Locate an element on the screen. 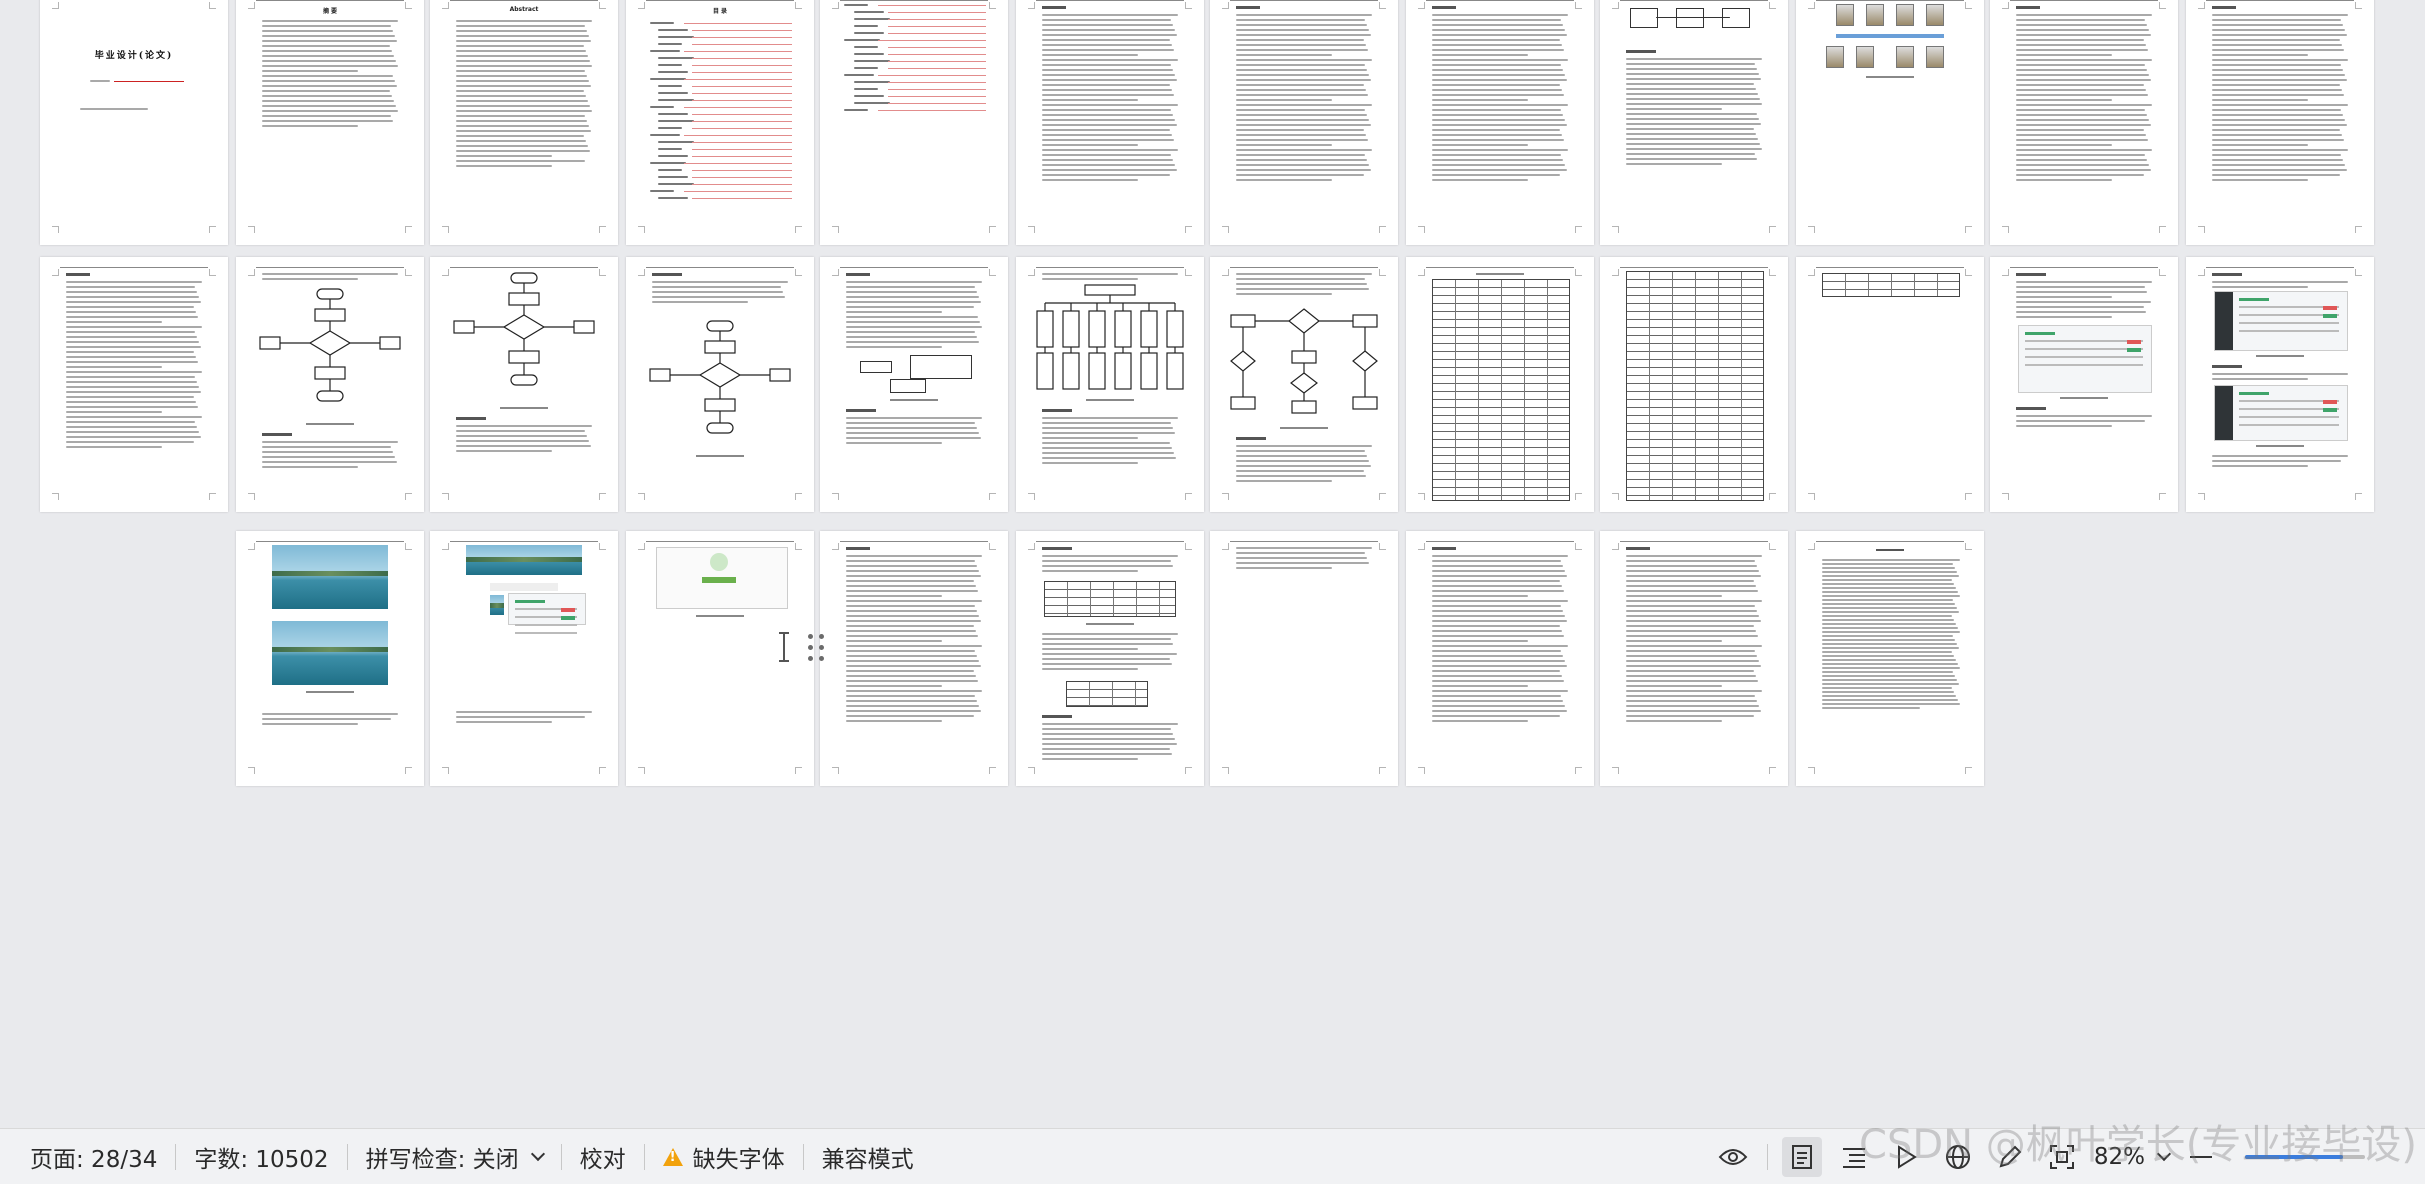 Image resolution: width=2425 pixels, height=1184 pixels. outline-icon is located at coordinates (1854, 1157).